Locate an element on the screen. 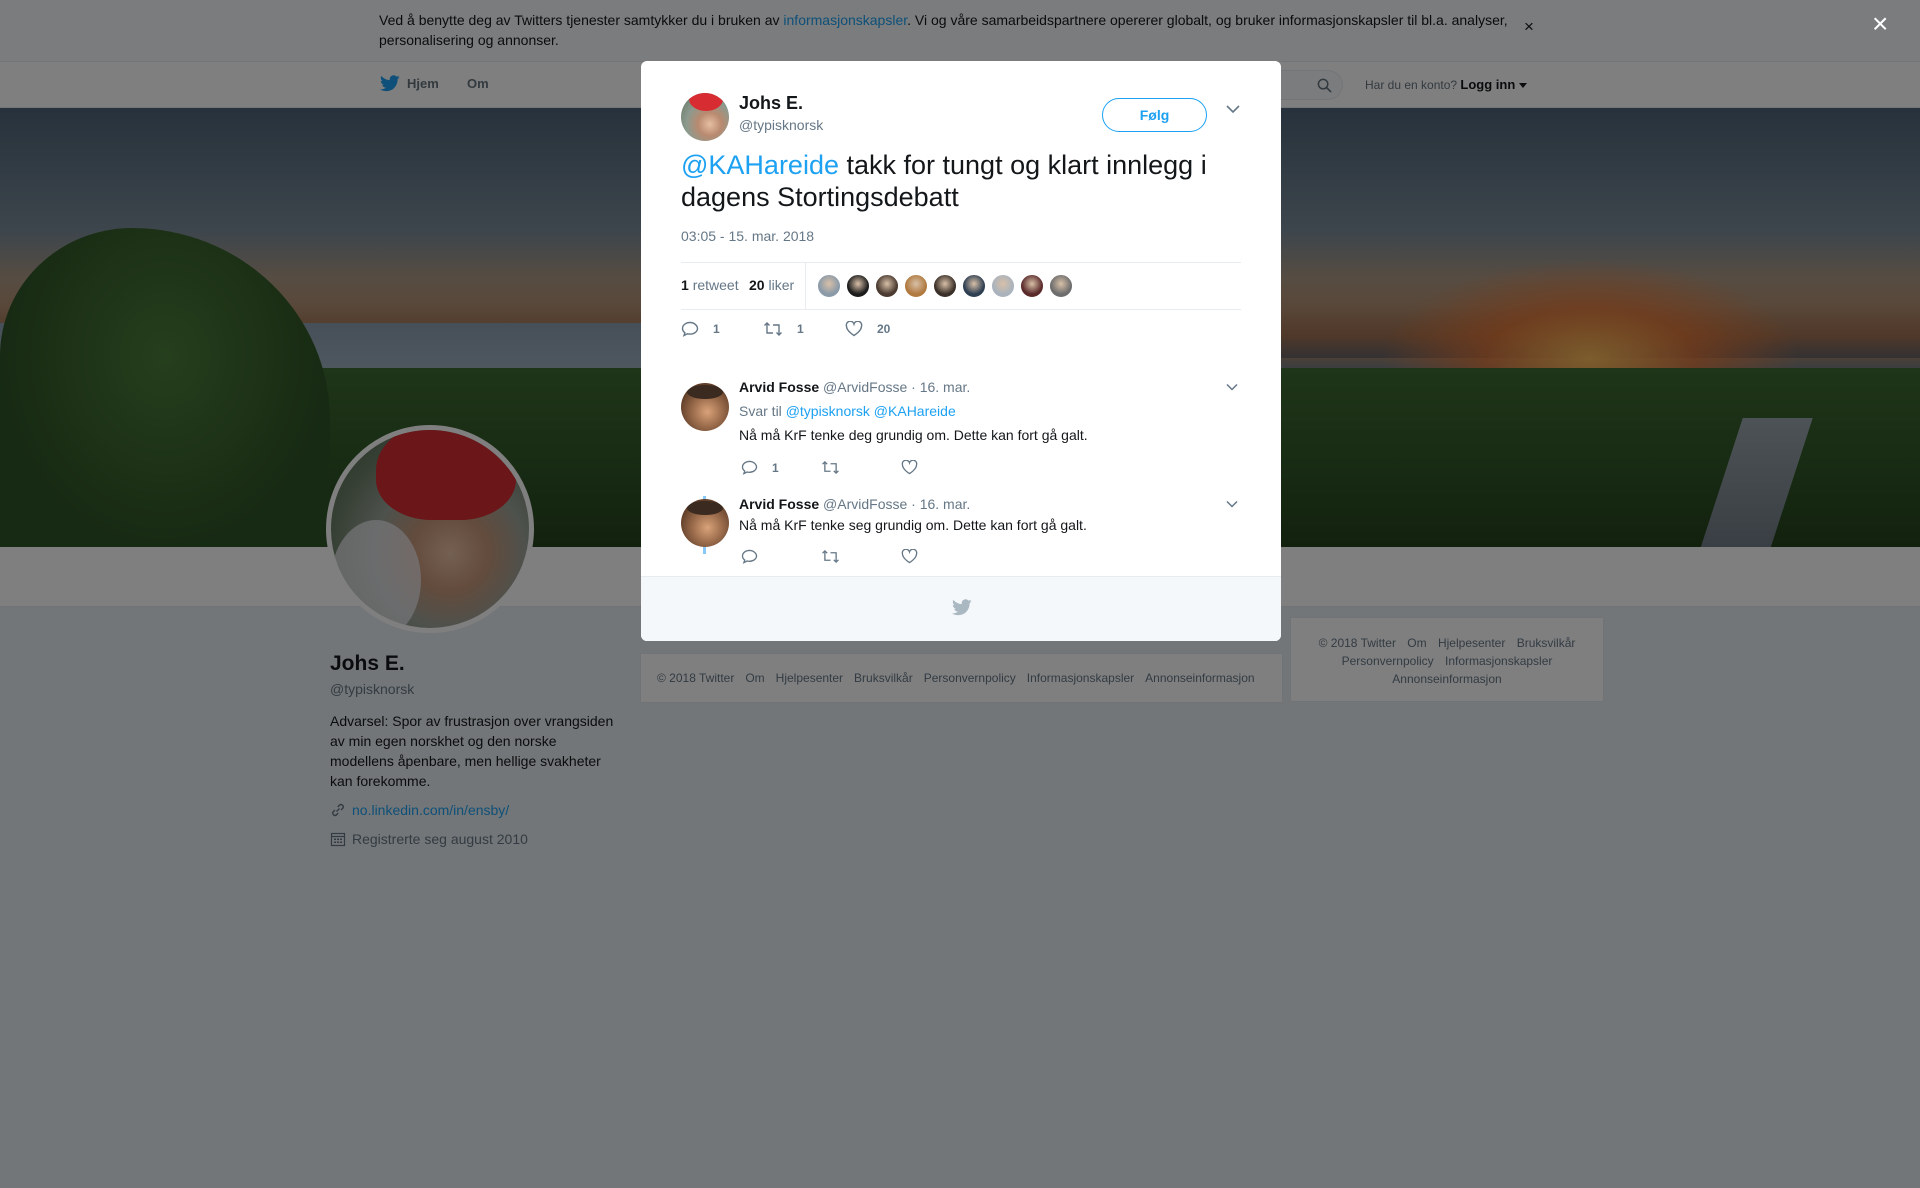 The image size is (1920, 1188). reply-context: Svar til @typisknorsk @KAHareide is located at coordinates (847, 411).